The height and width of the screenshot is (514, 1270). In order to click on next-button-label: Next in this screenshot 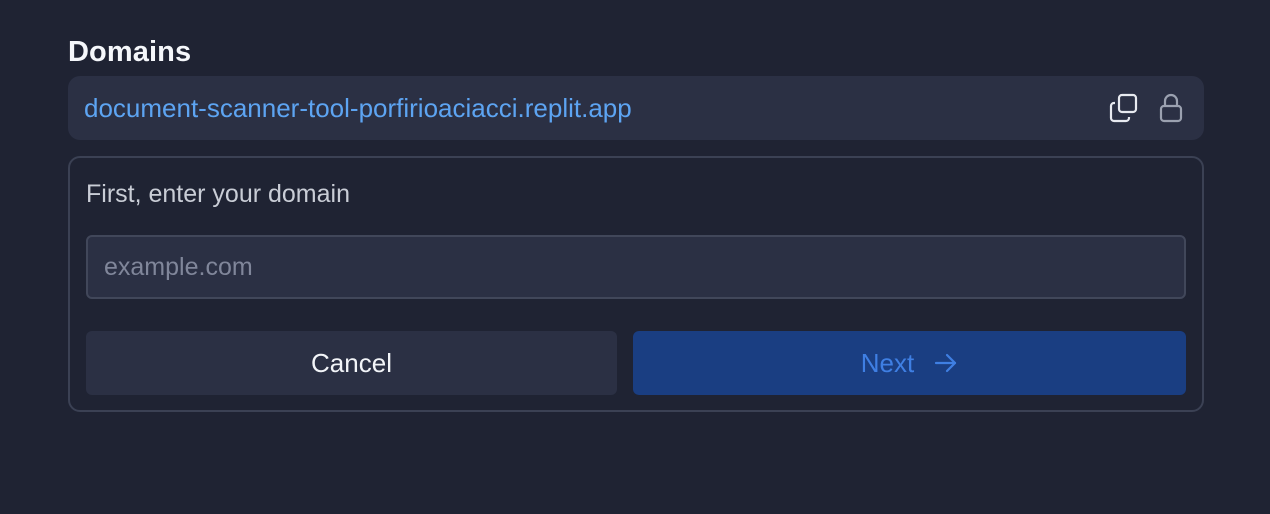, I will do `click(887, 362)`.